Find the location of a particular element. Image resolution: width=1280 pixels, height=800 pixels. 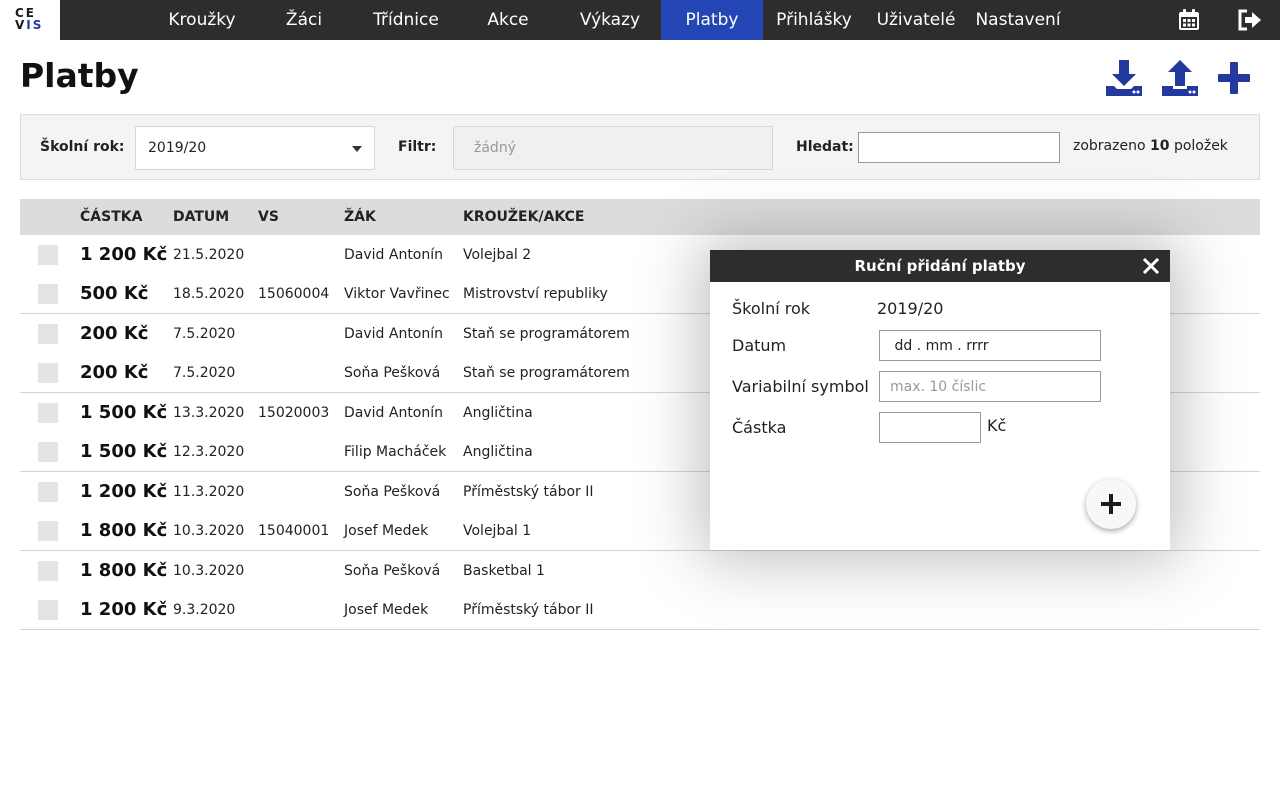

upload-icon is located at coordinates (1180, 78).